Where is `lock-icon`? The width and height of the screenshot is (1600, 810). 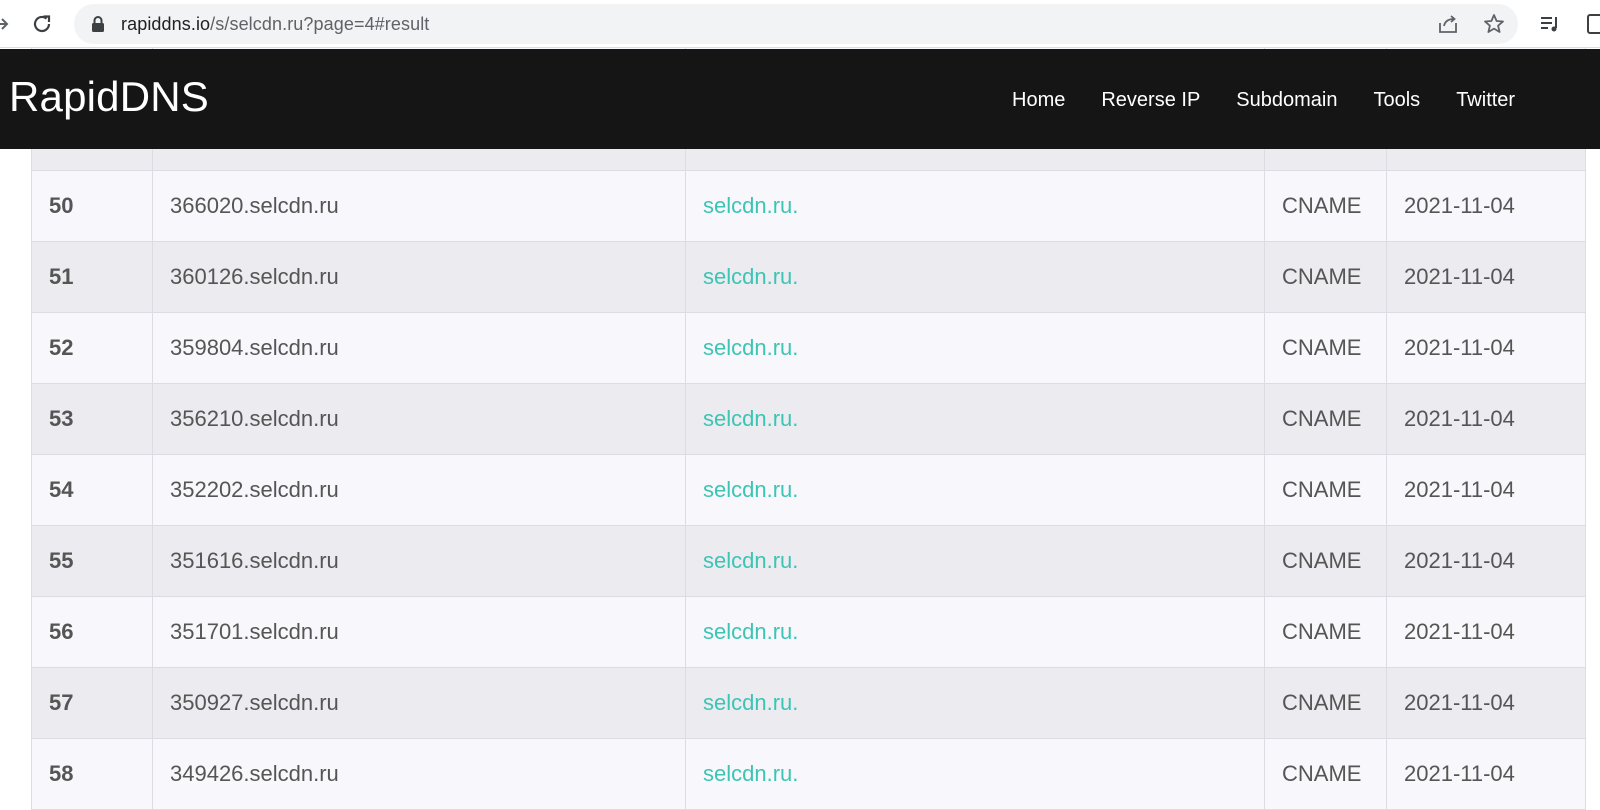
lock-icon is located at coordinates (98, 24).